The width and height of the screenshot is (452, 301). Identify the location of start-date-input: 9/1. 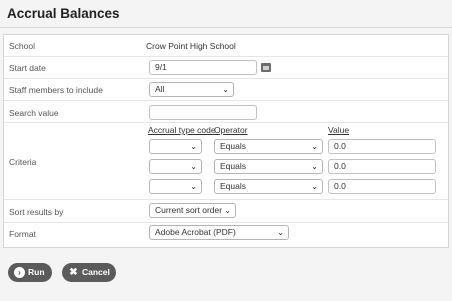
(203, 67).